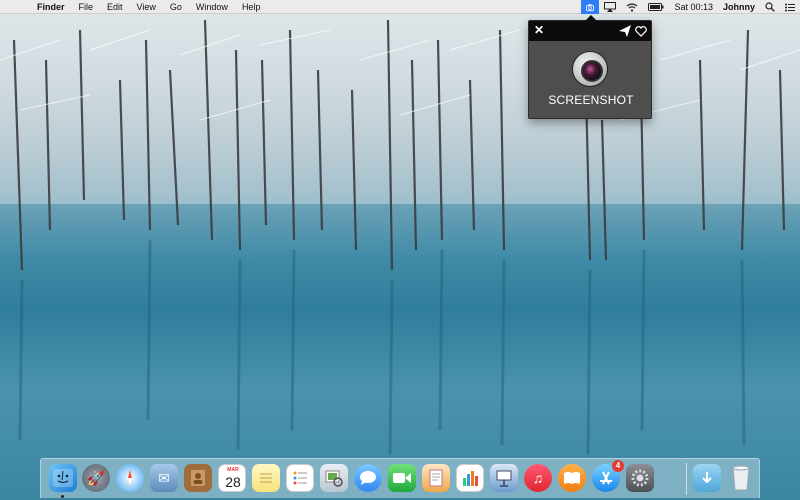 The height and width of the screenshot is (500, 800). Describe the element at coordinates (538, 478) in the screenshot. I see `itunes-icon: ♫` at that location.